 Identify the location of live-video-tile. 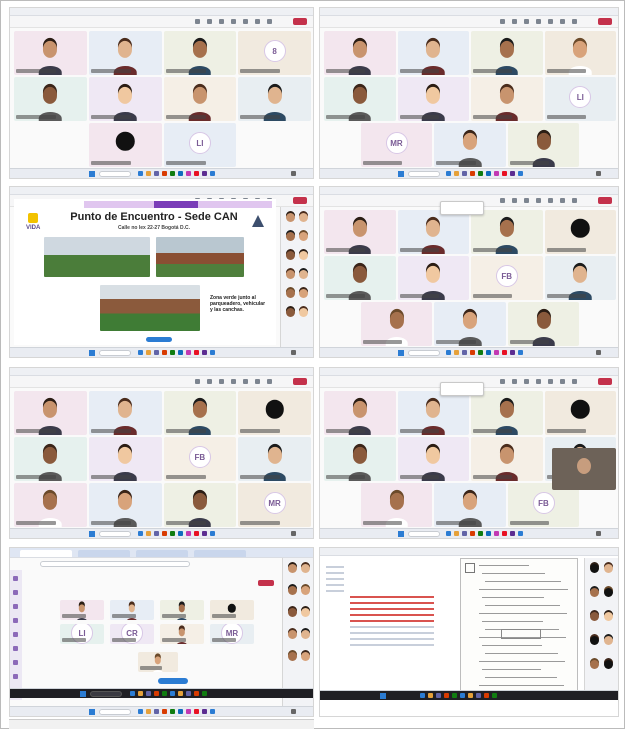
(584, 469).